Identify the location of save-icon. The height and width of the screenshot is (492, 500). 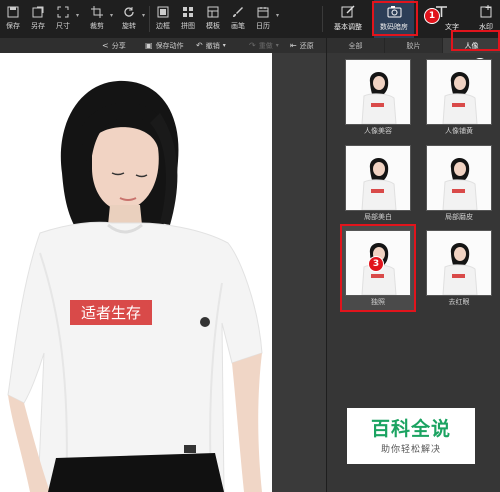
(13, 12).